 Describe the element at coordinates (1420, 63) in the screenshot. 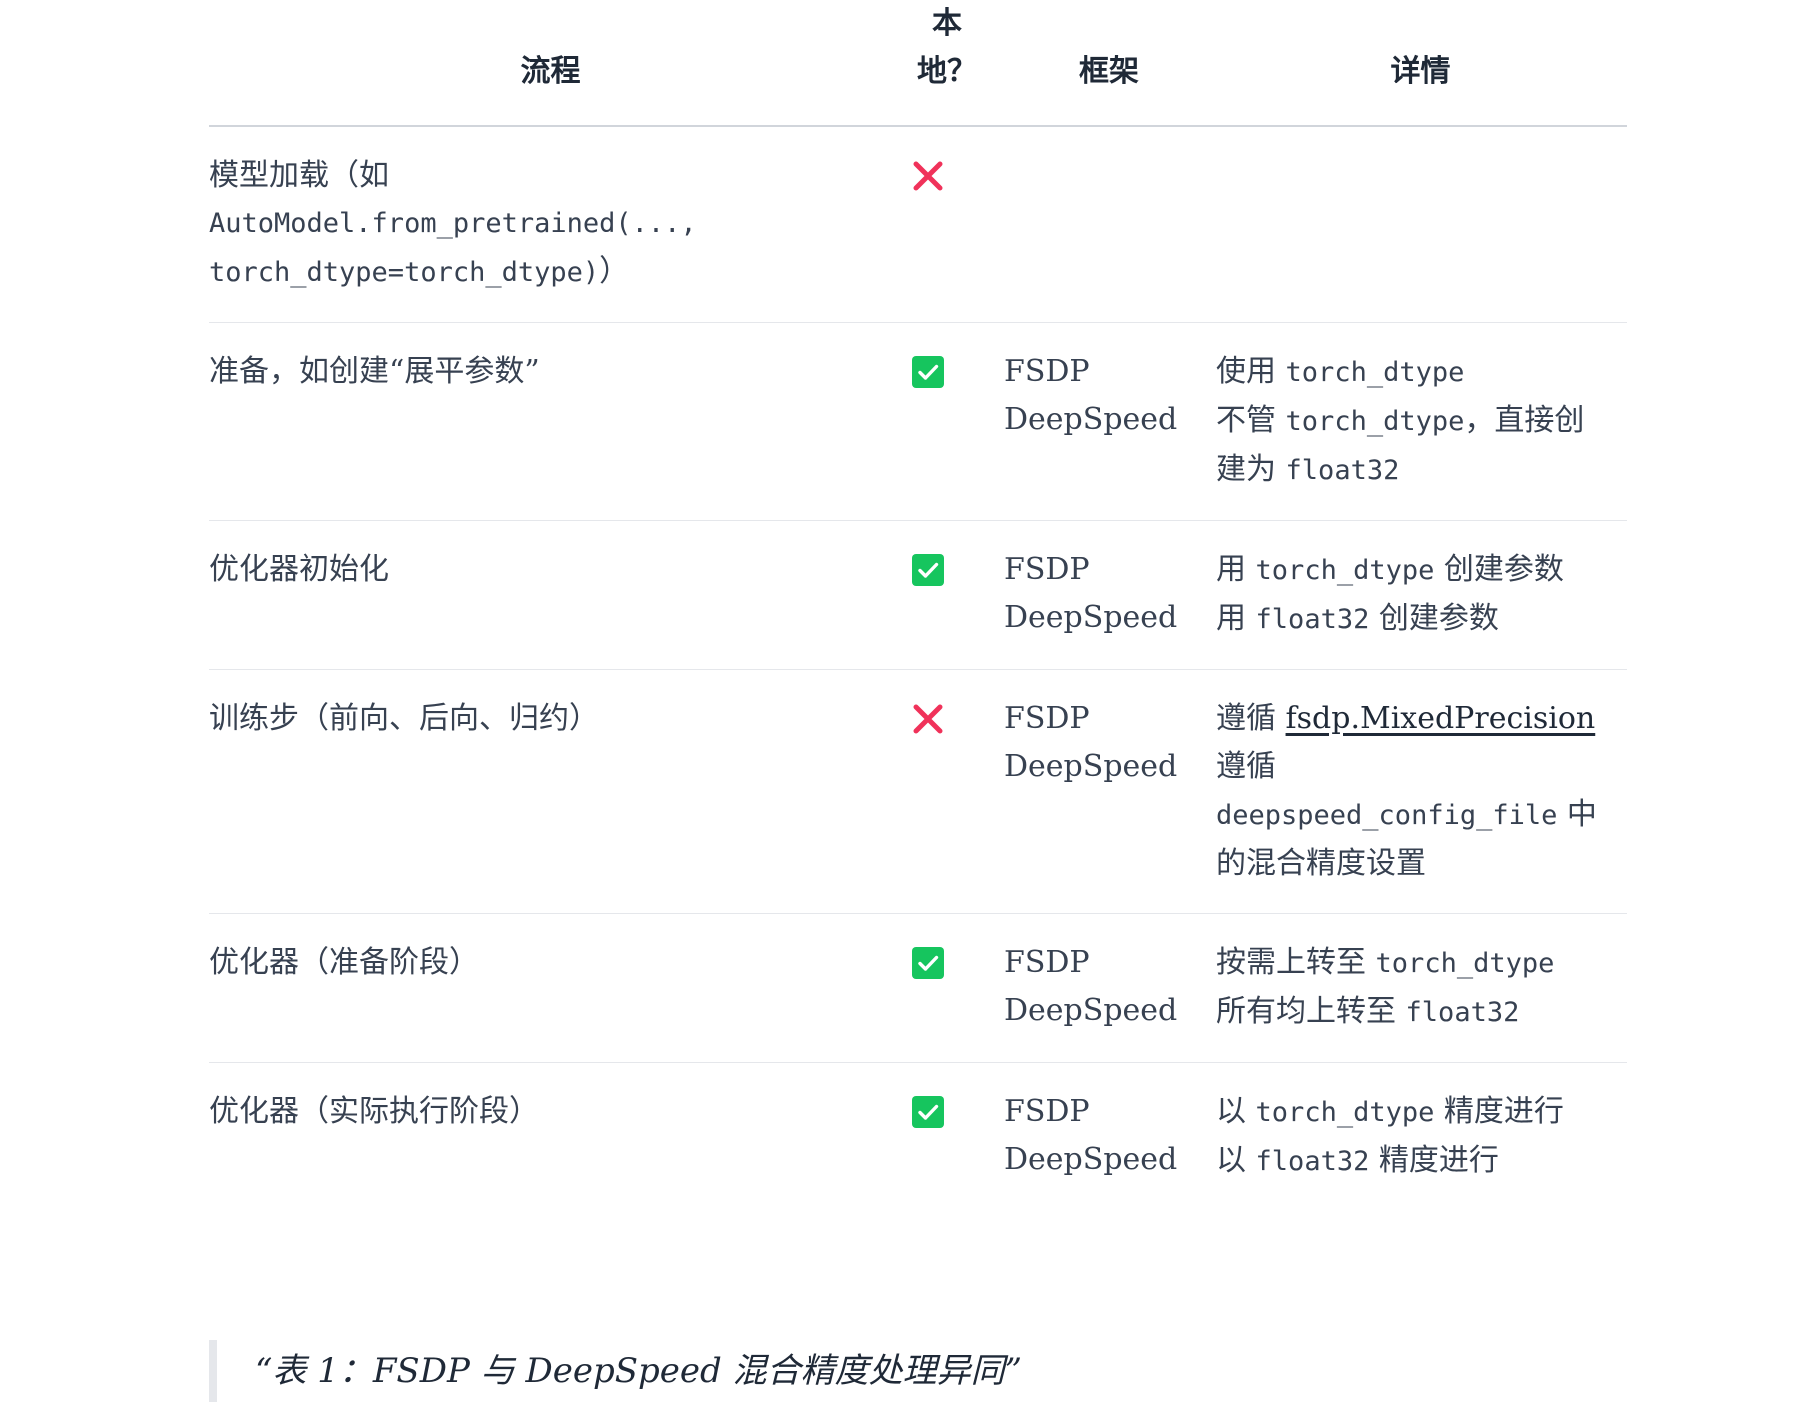

I see `header-details: 详情` at that location.